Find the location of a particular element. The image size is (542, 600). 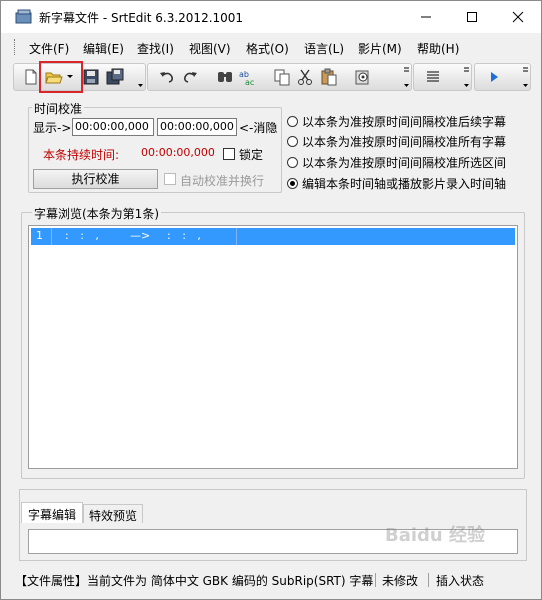

status-modified: 未修改 is located at coordinates (400, 581).